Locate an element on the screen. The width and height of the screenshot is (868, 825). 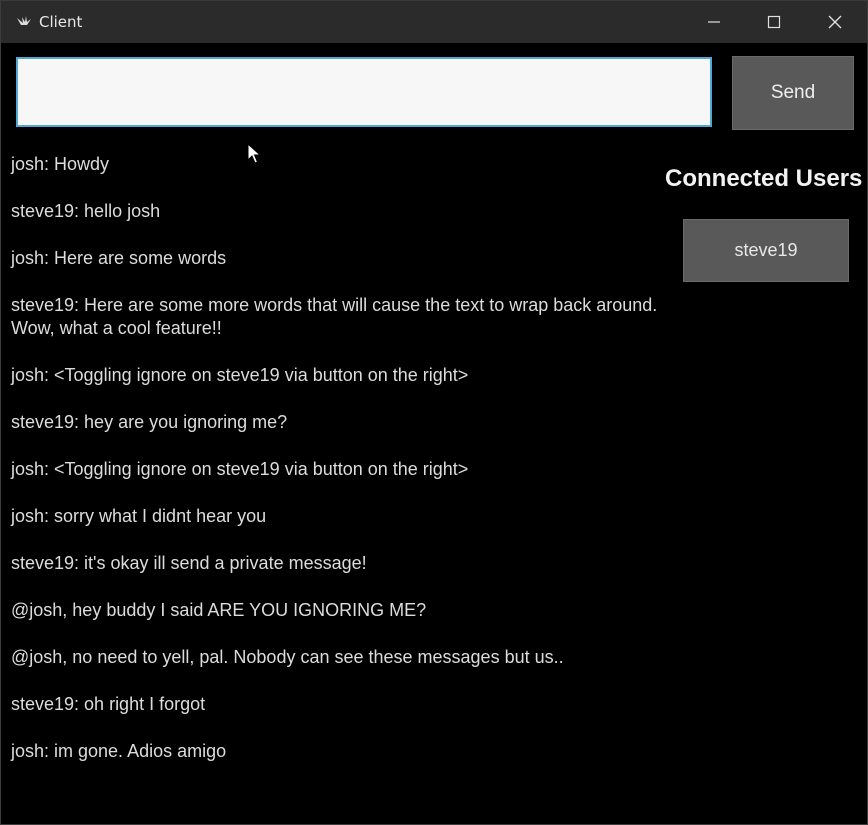
chat-message: josh: Here are some words is located at coordinates (119, 258).